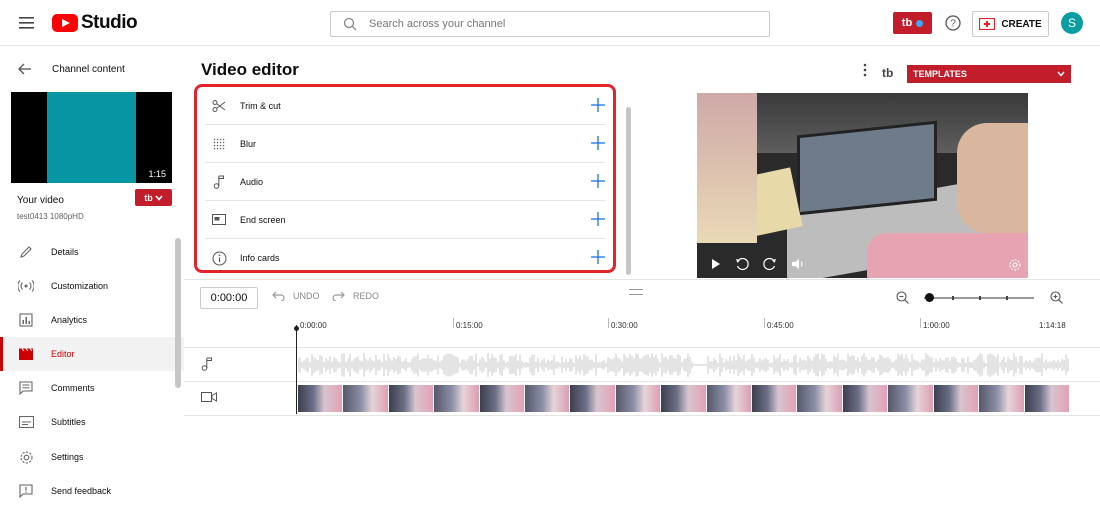  I want to click on info-icon, so click(219, 258).